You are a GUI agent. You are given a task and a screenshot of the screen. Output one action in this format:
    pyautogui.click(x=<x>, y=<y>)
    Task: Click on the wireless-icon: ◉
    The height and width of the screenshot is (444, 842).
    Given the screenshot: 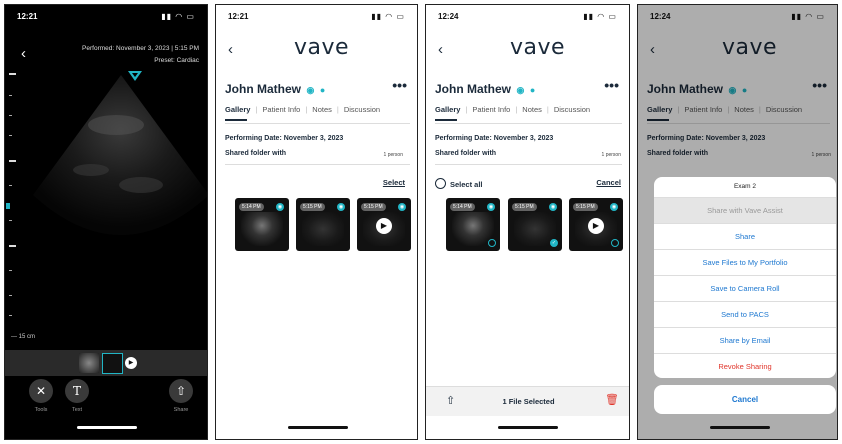 What is the action you would take?
    pyautogui.click(x=519, y=90)
    